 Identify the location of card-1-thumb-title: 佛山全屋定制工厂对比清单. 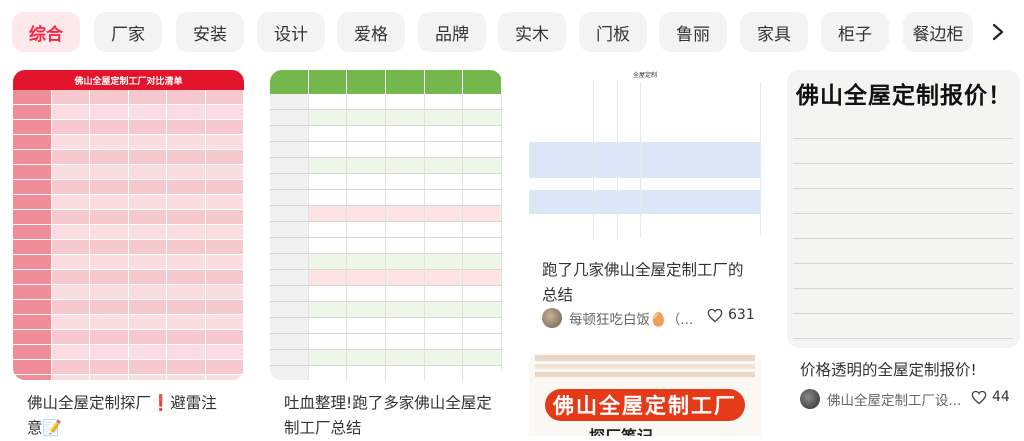
(128, 80).